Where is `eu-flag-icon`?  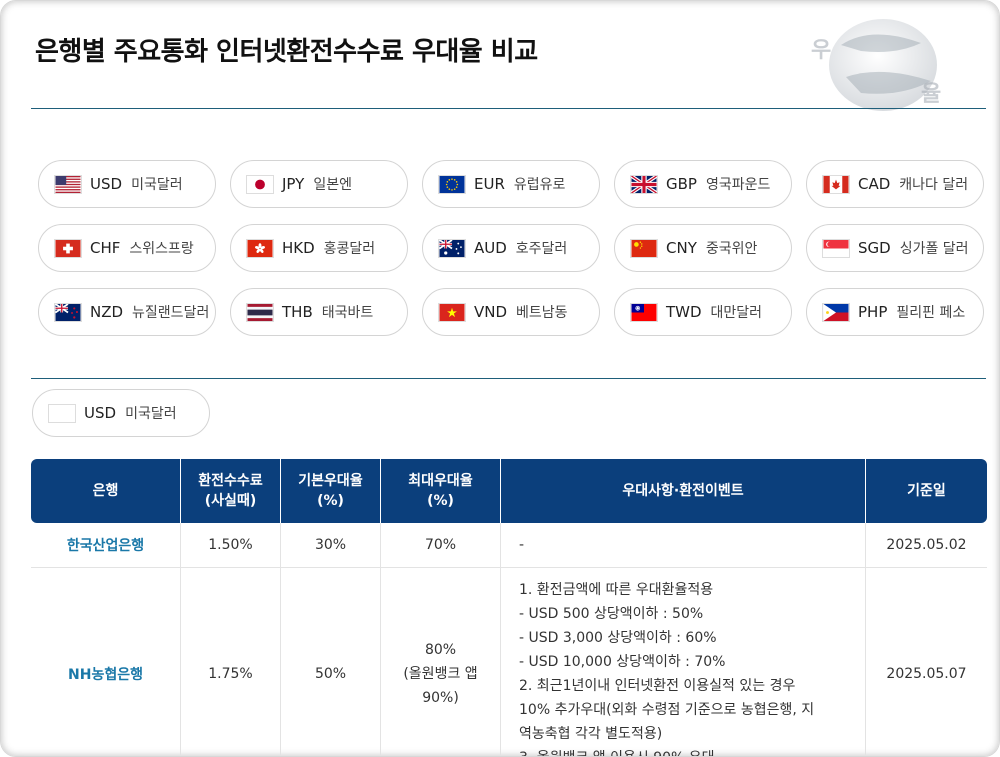 eu-flag-icon is located at coordinates (452, 184).